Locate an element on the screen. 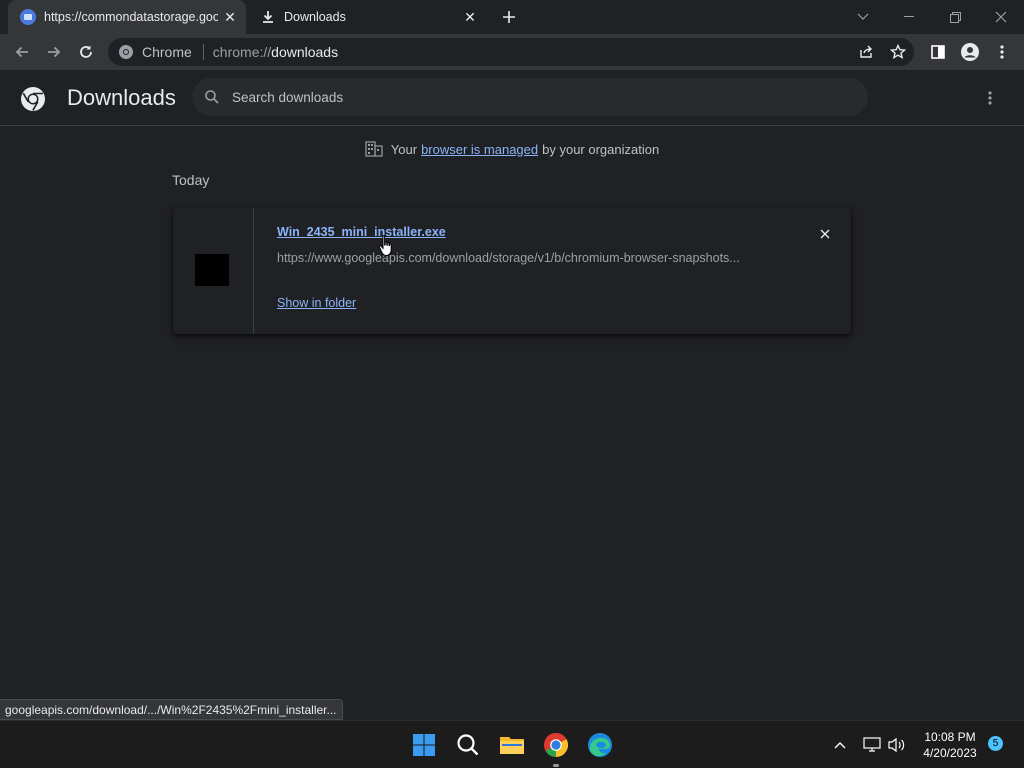  profile-avatar-icon is located at coordinates (970, 52).